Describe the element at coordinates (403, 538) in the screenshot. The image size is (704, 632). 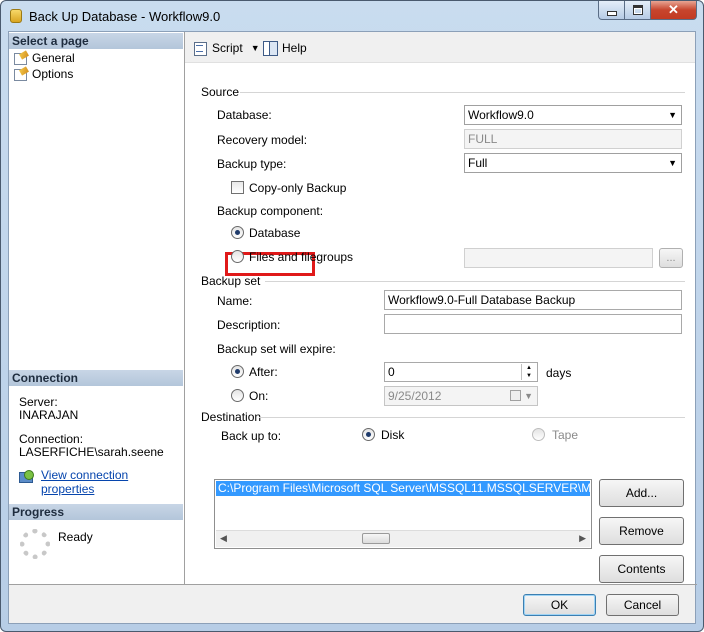
I see `horizontal-scrollbar: ◀ ▶` at that location.